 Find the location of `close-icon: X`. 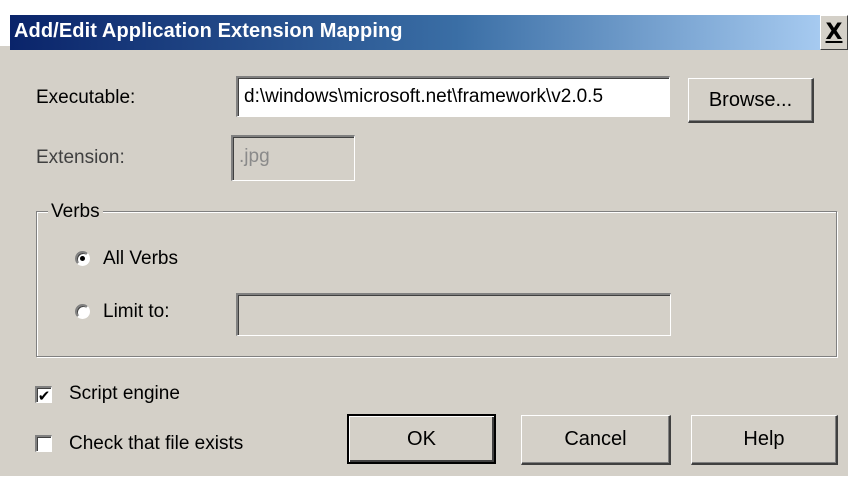

close-icon: X is located at coordinates (834, 32).